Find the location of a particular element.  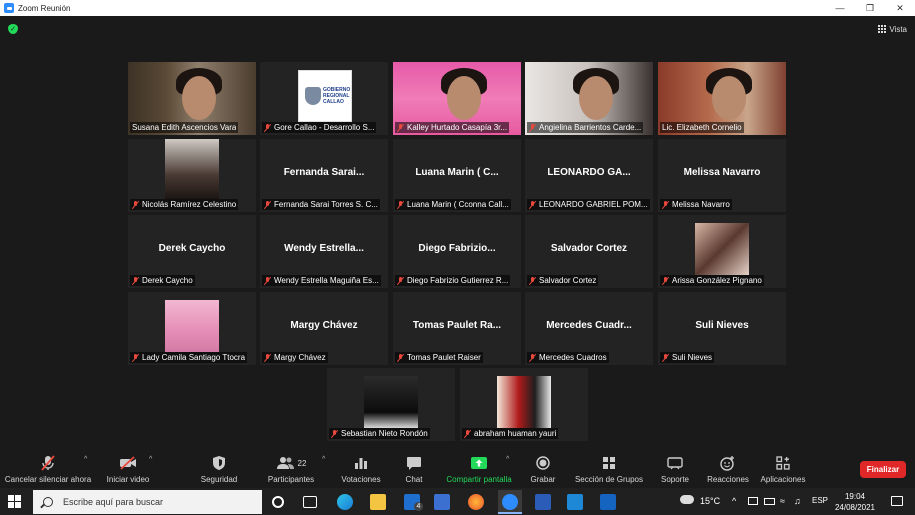

task-view-icon is located at coordinates (310, 502).